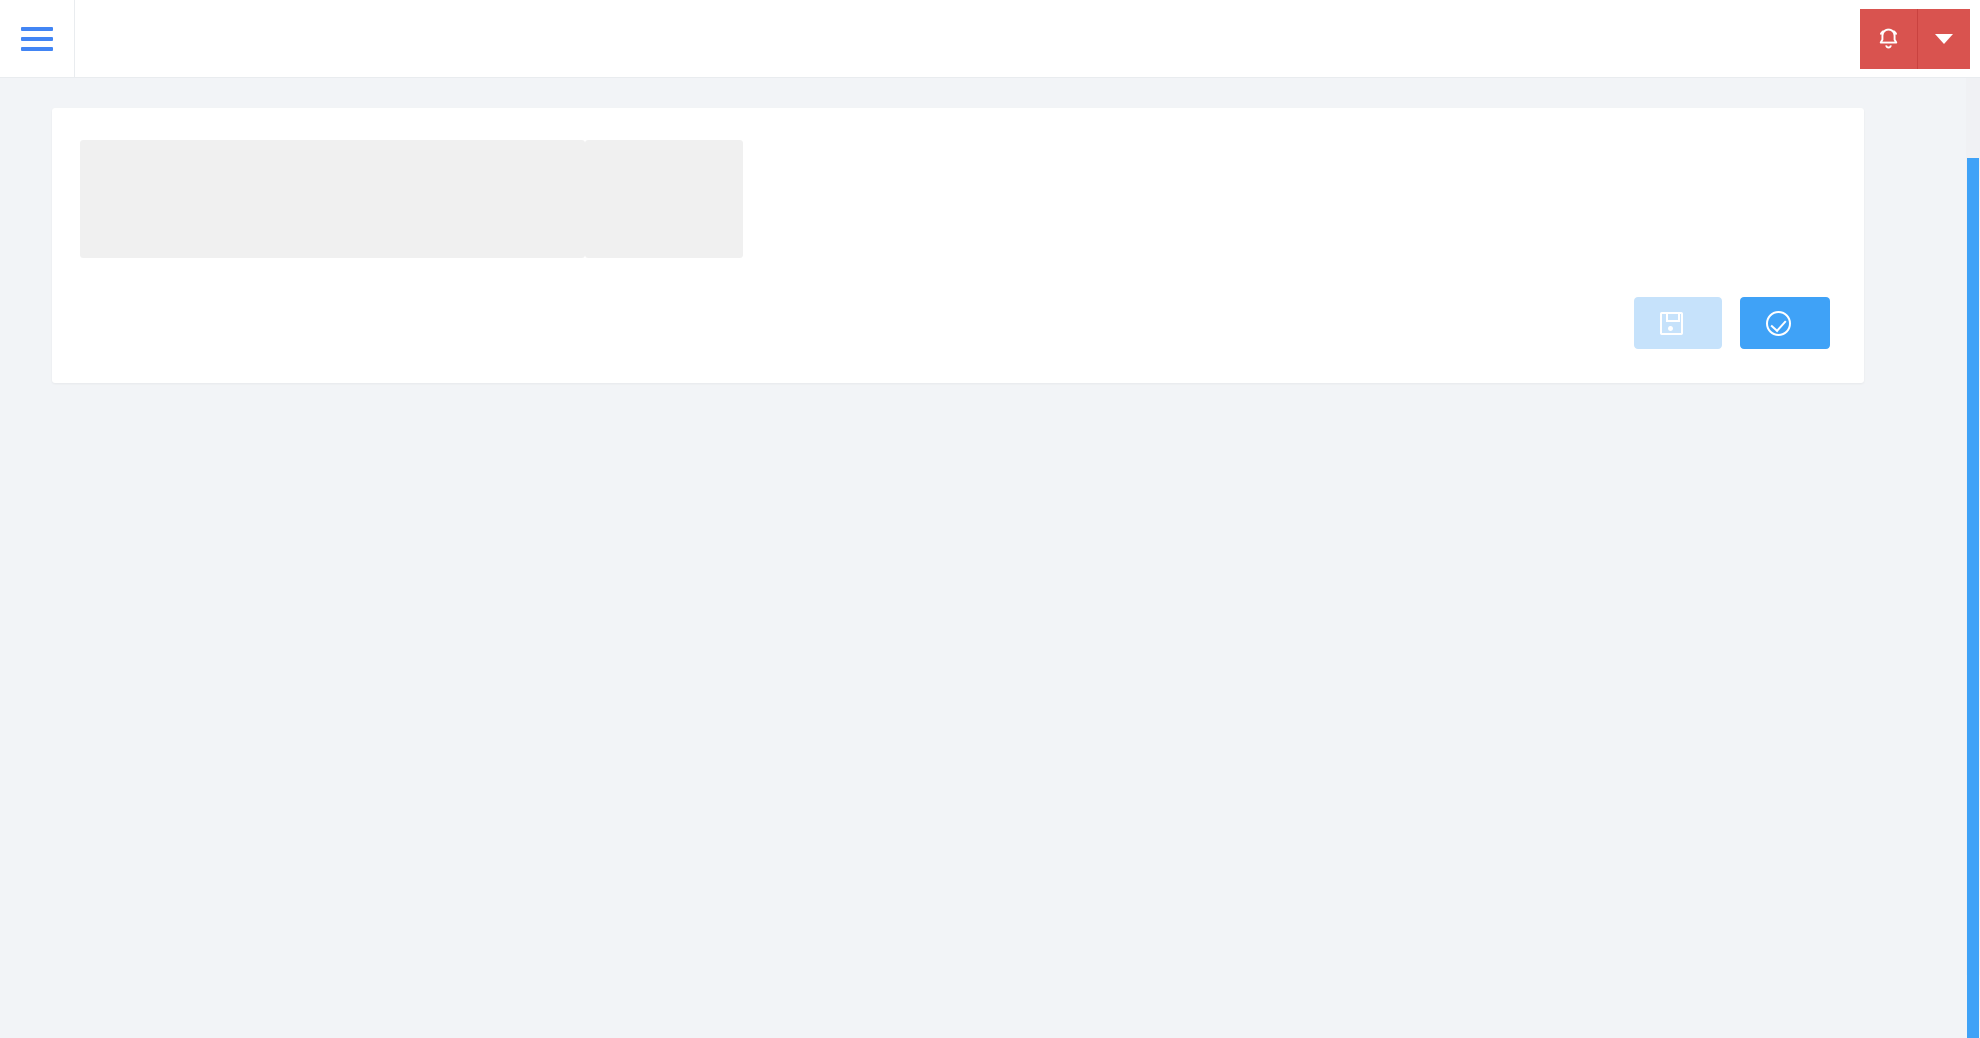 The image size is (1980, 1038). What do you see at coordinates (1778, 323) in the screenshot?
I see `check-circle-icon` at bounding box center [1778, 323].